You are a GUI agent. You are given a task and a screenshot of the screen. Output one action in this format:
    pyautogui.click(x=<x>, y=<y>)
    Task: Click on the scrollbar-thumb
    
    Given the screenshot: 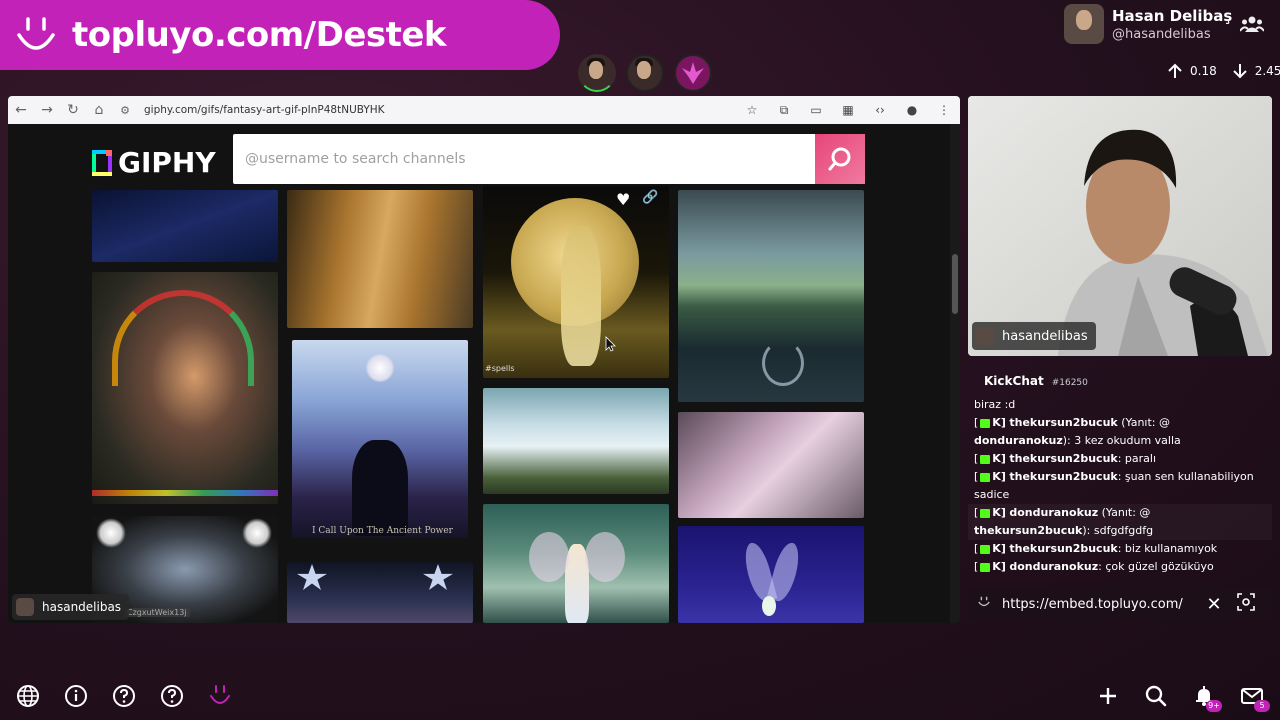 What is the action you would take?
    pyautogui.click(x=955, y=284)
    